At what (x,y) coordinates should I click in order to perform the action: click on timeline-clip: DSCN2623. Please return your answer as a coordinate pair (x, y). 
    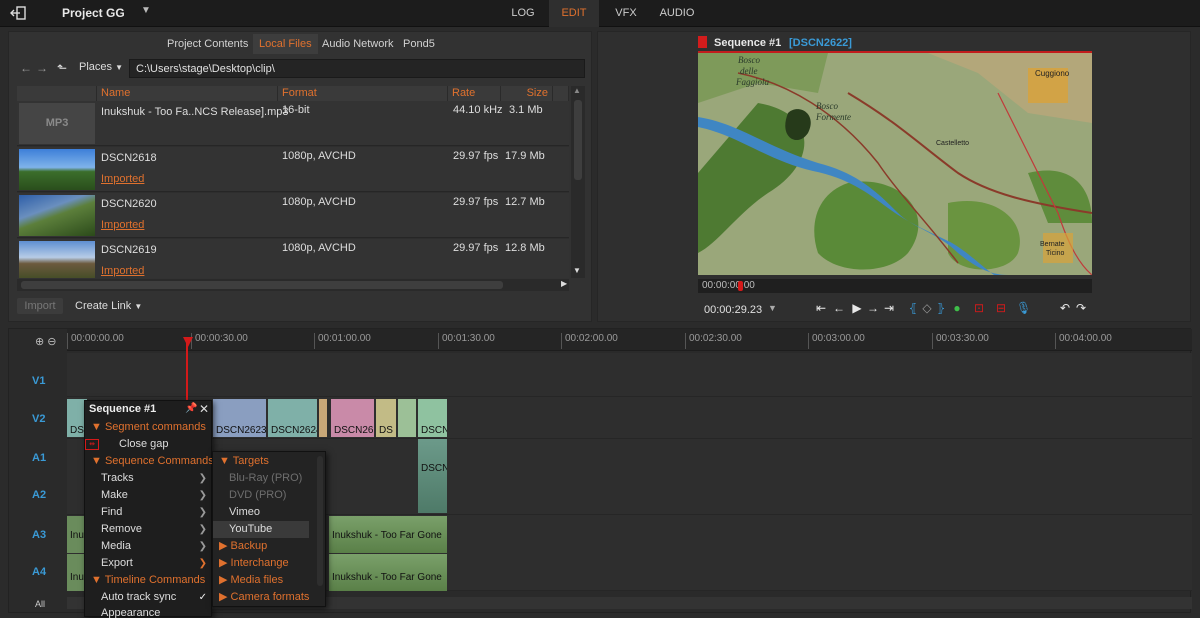
    Looking at the image, I should click on (239, 418).